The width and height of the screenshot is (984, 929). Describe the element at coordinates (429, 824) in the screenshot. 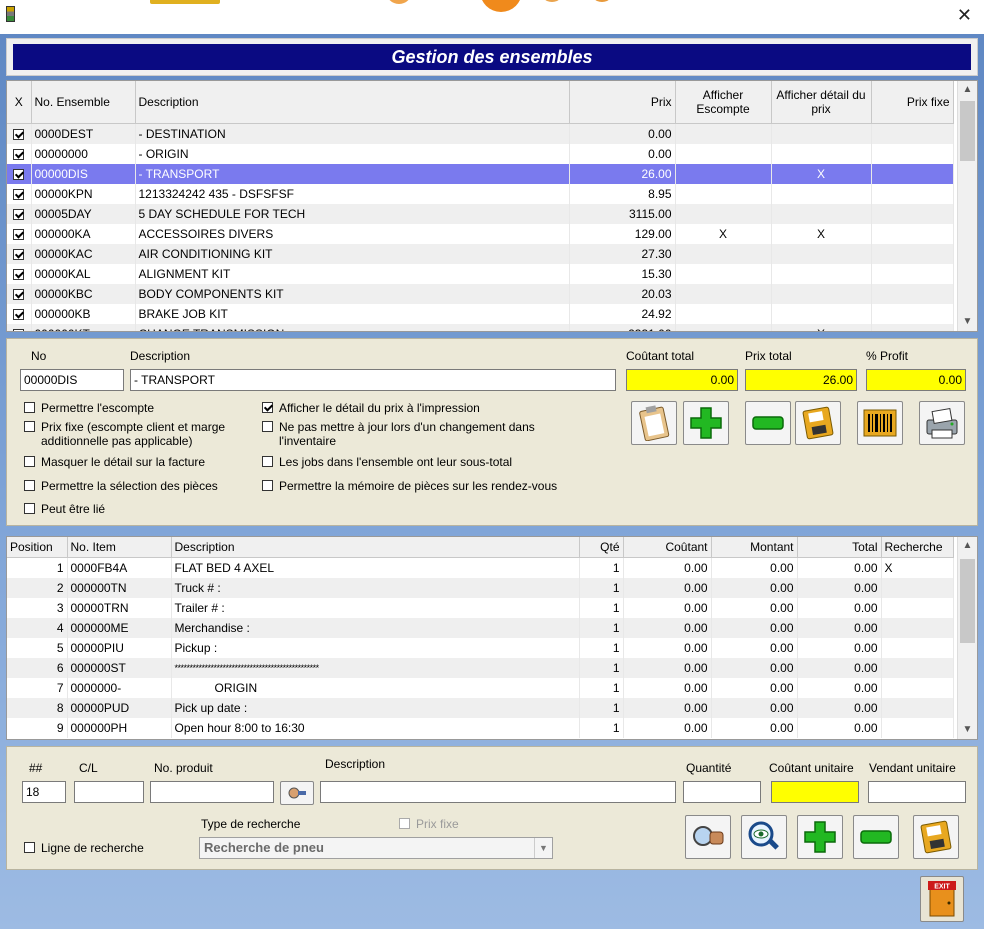

I see `option-entry-prix-fixe: Prix fixe` at that location.